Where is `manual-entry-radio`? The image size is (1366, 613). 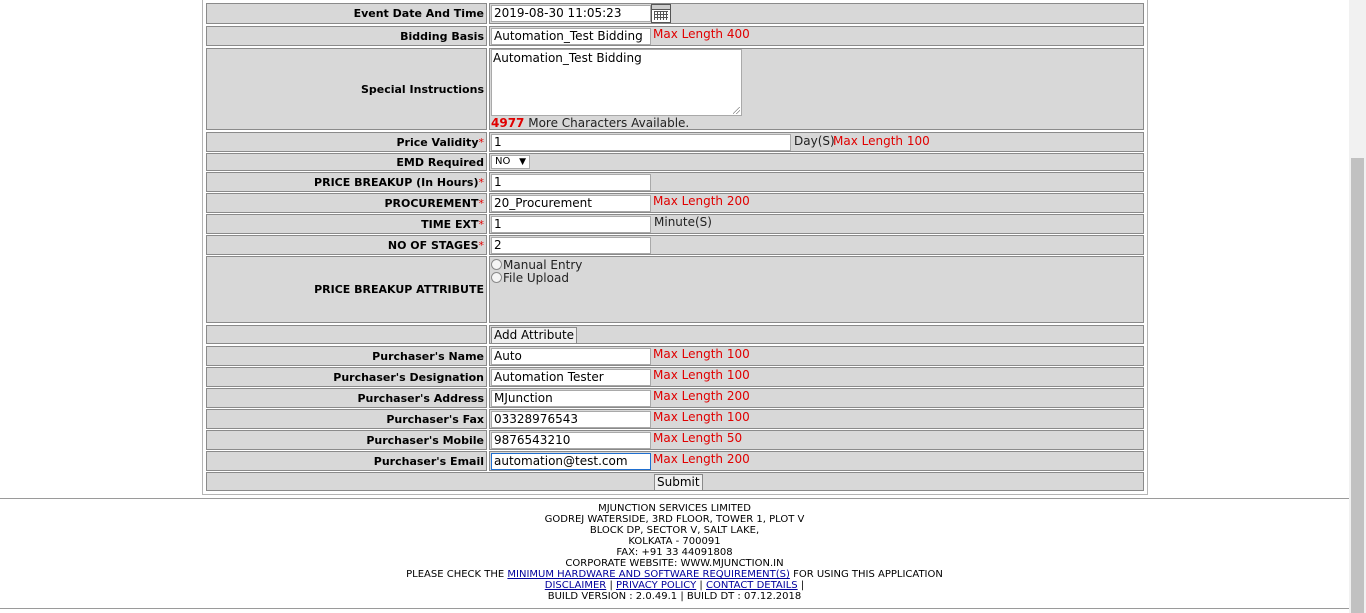 manual-entry-radio is located at coordinates (496, 264).